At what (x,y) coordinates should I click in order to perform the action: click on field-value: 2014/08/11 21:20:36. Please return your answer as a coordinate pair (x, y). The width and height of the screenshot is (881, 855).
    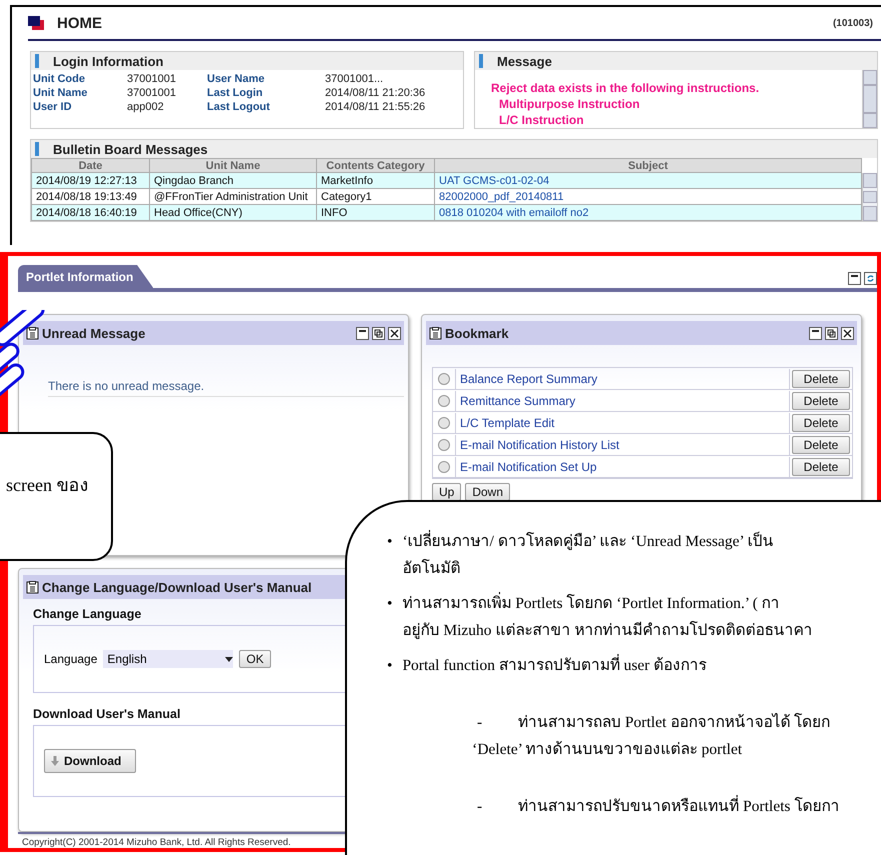
    Looking at the image, I should click on (375, 93).